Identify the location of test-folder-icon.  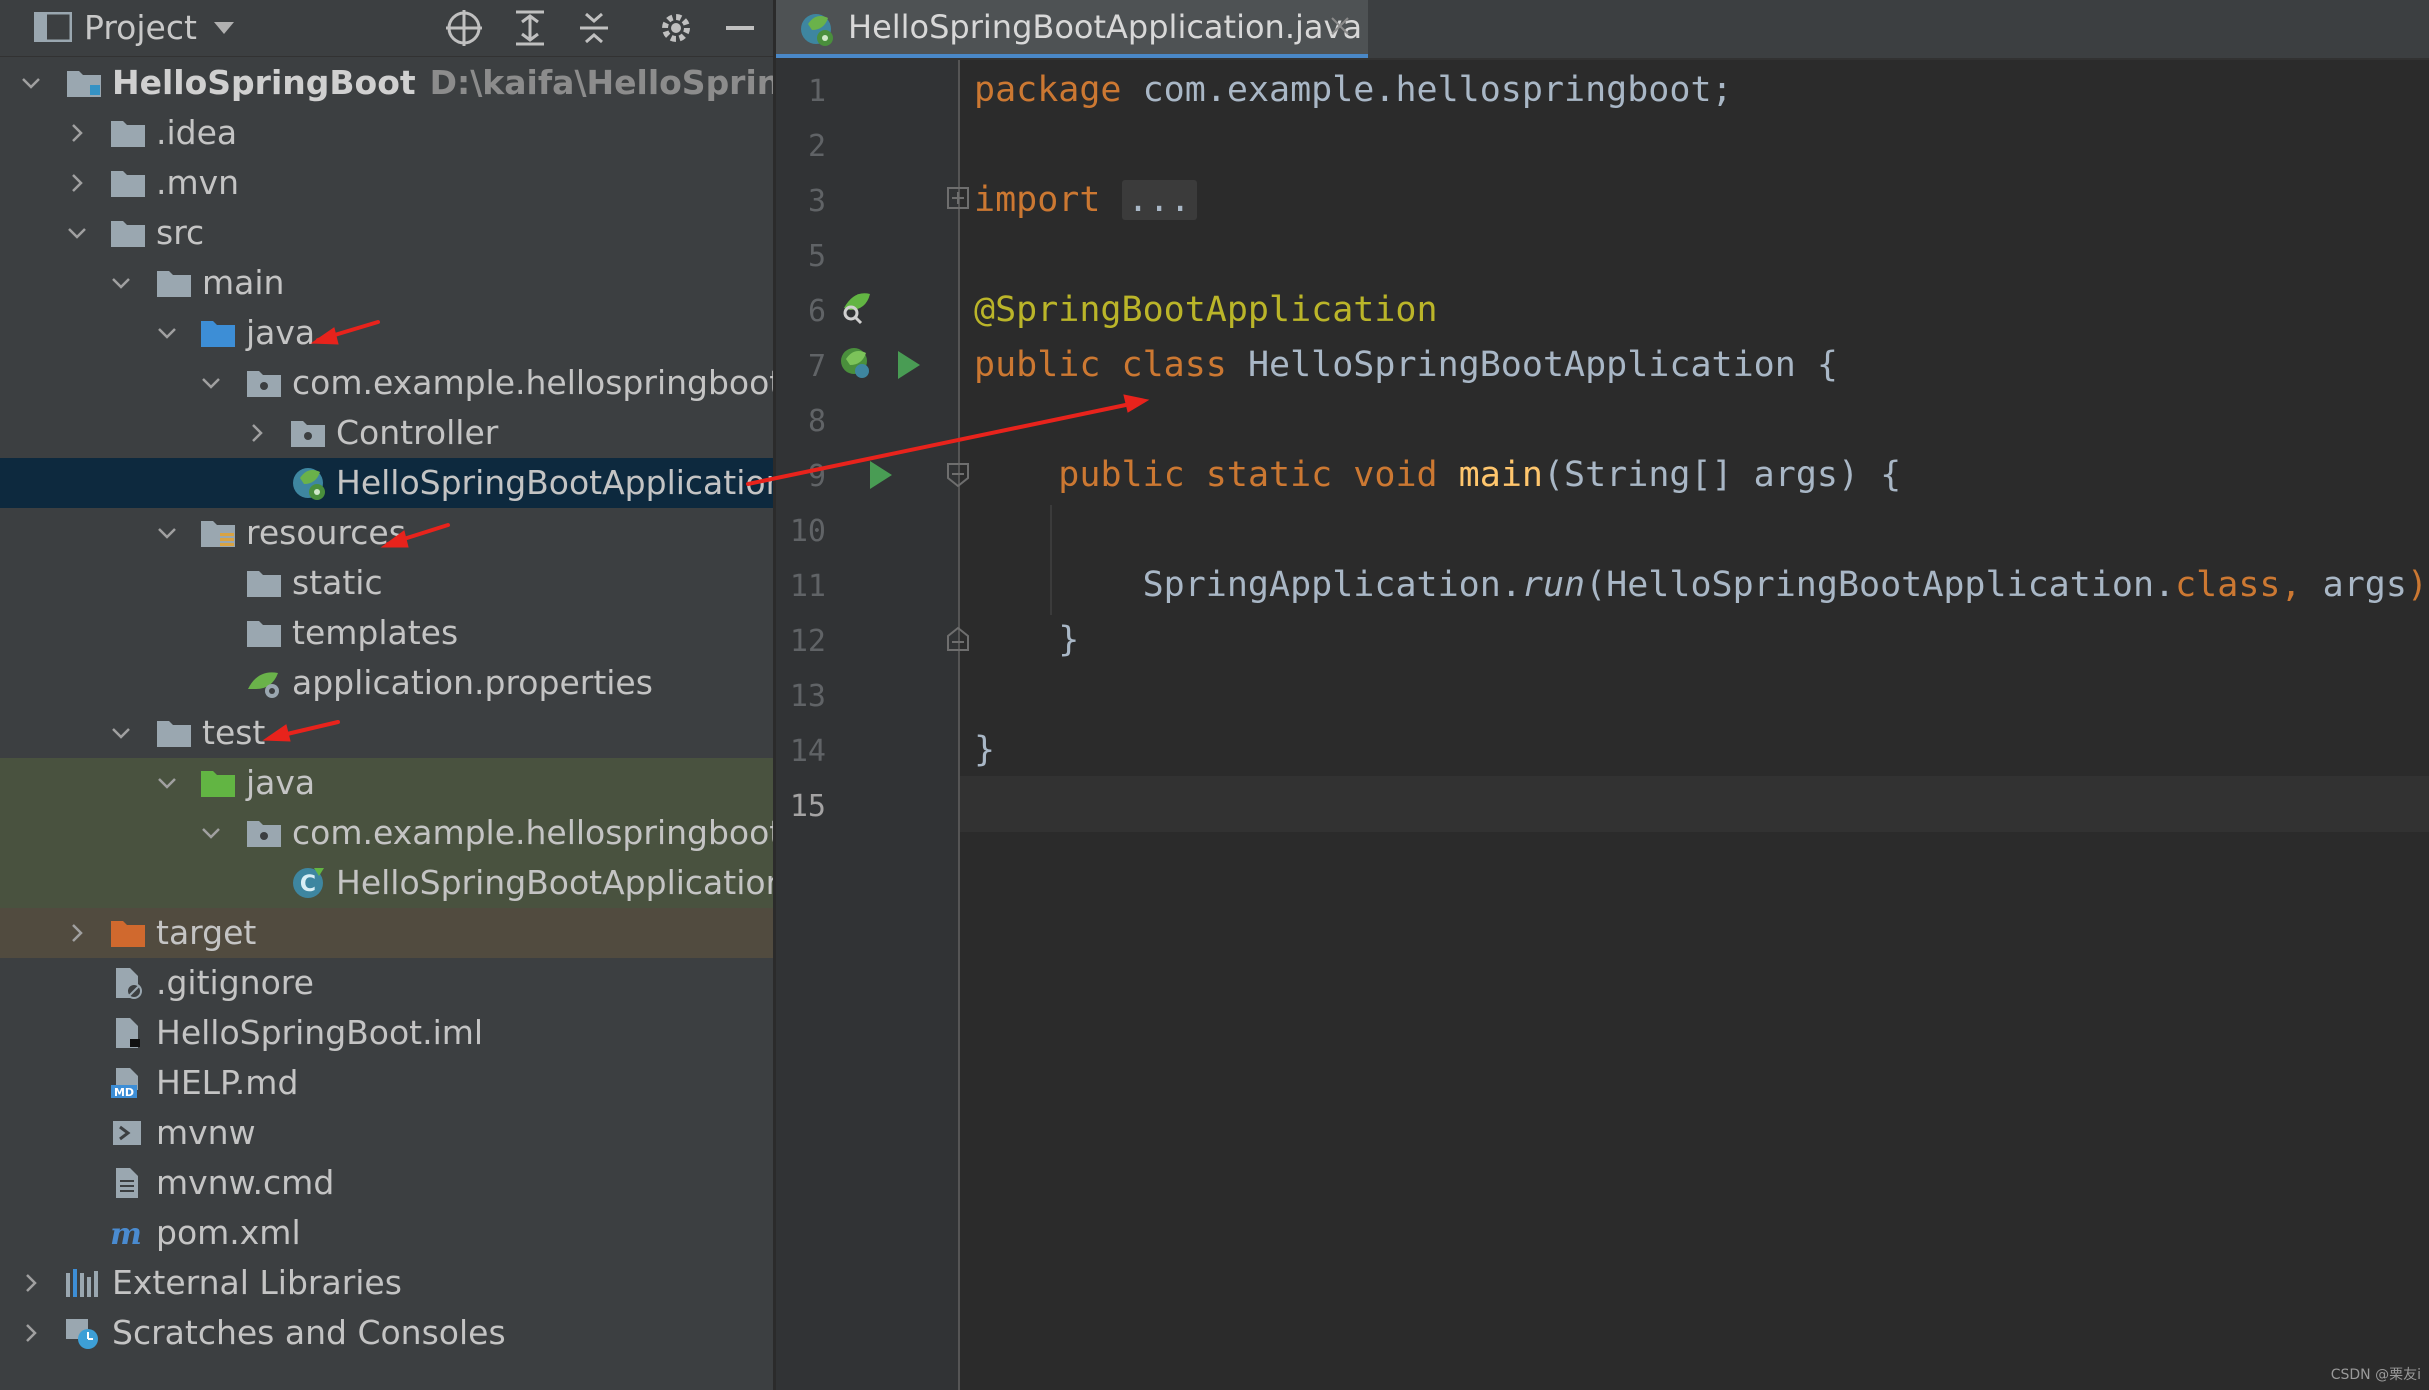
(218, 784).